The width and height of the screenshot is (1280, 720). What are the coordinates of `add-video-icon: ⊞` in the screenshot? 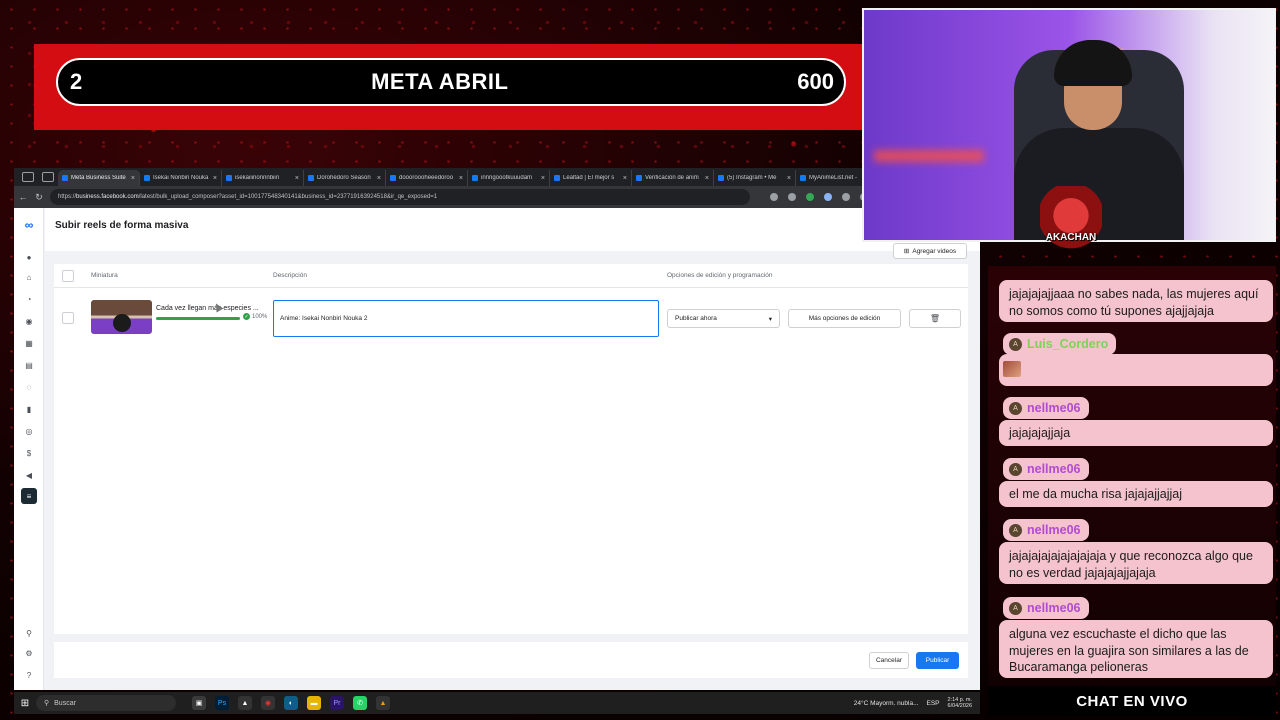 It's located at (906, 251).